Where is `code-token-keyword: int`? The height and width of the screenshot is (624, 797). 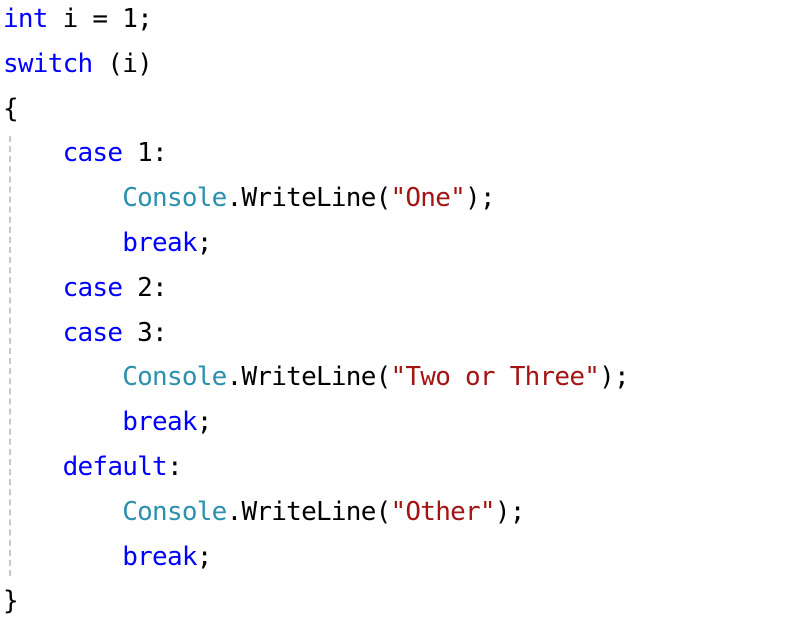 code-token-keyword: int is located at coordinates (25, 19).